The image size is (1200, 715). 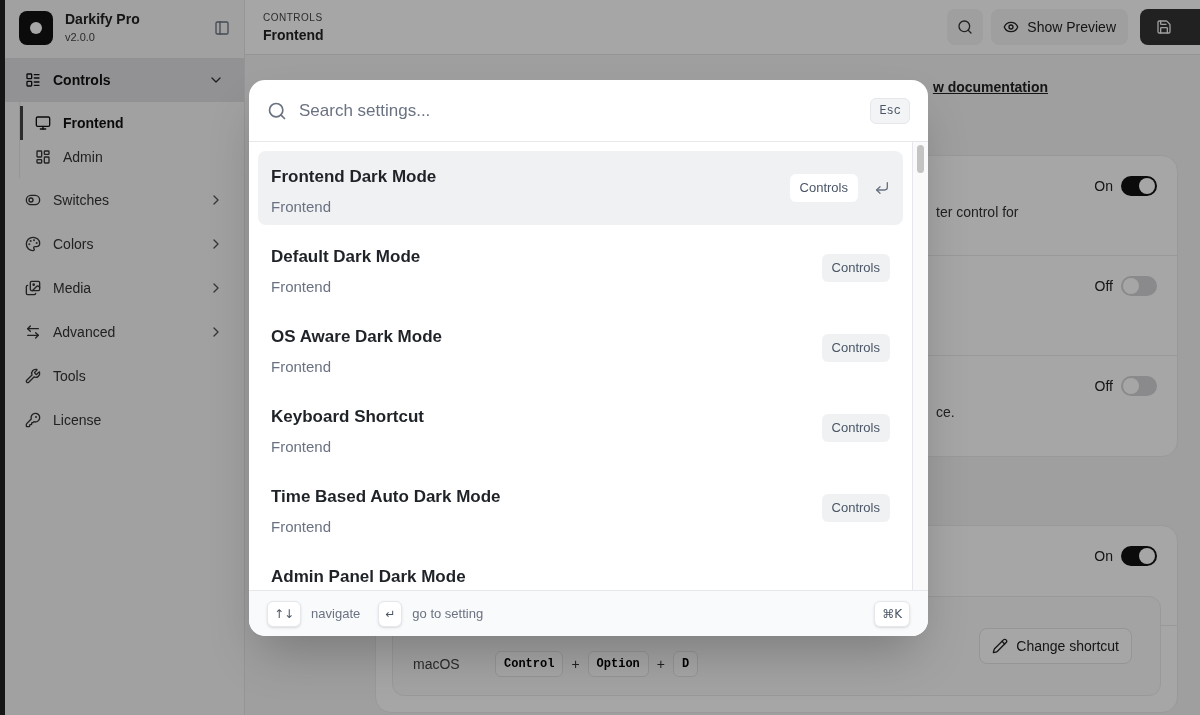 I want to click on save-button, so click(x=1170, y=27).